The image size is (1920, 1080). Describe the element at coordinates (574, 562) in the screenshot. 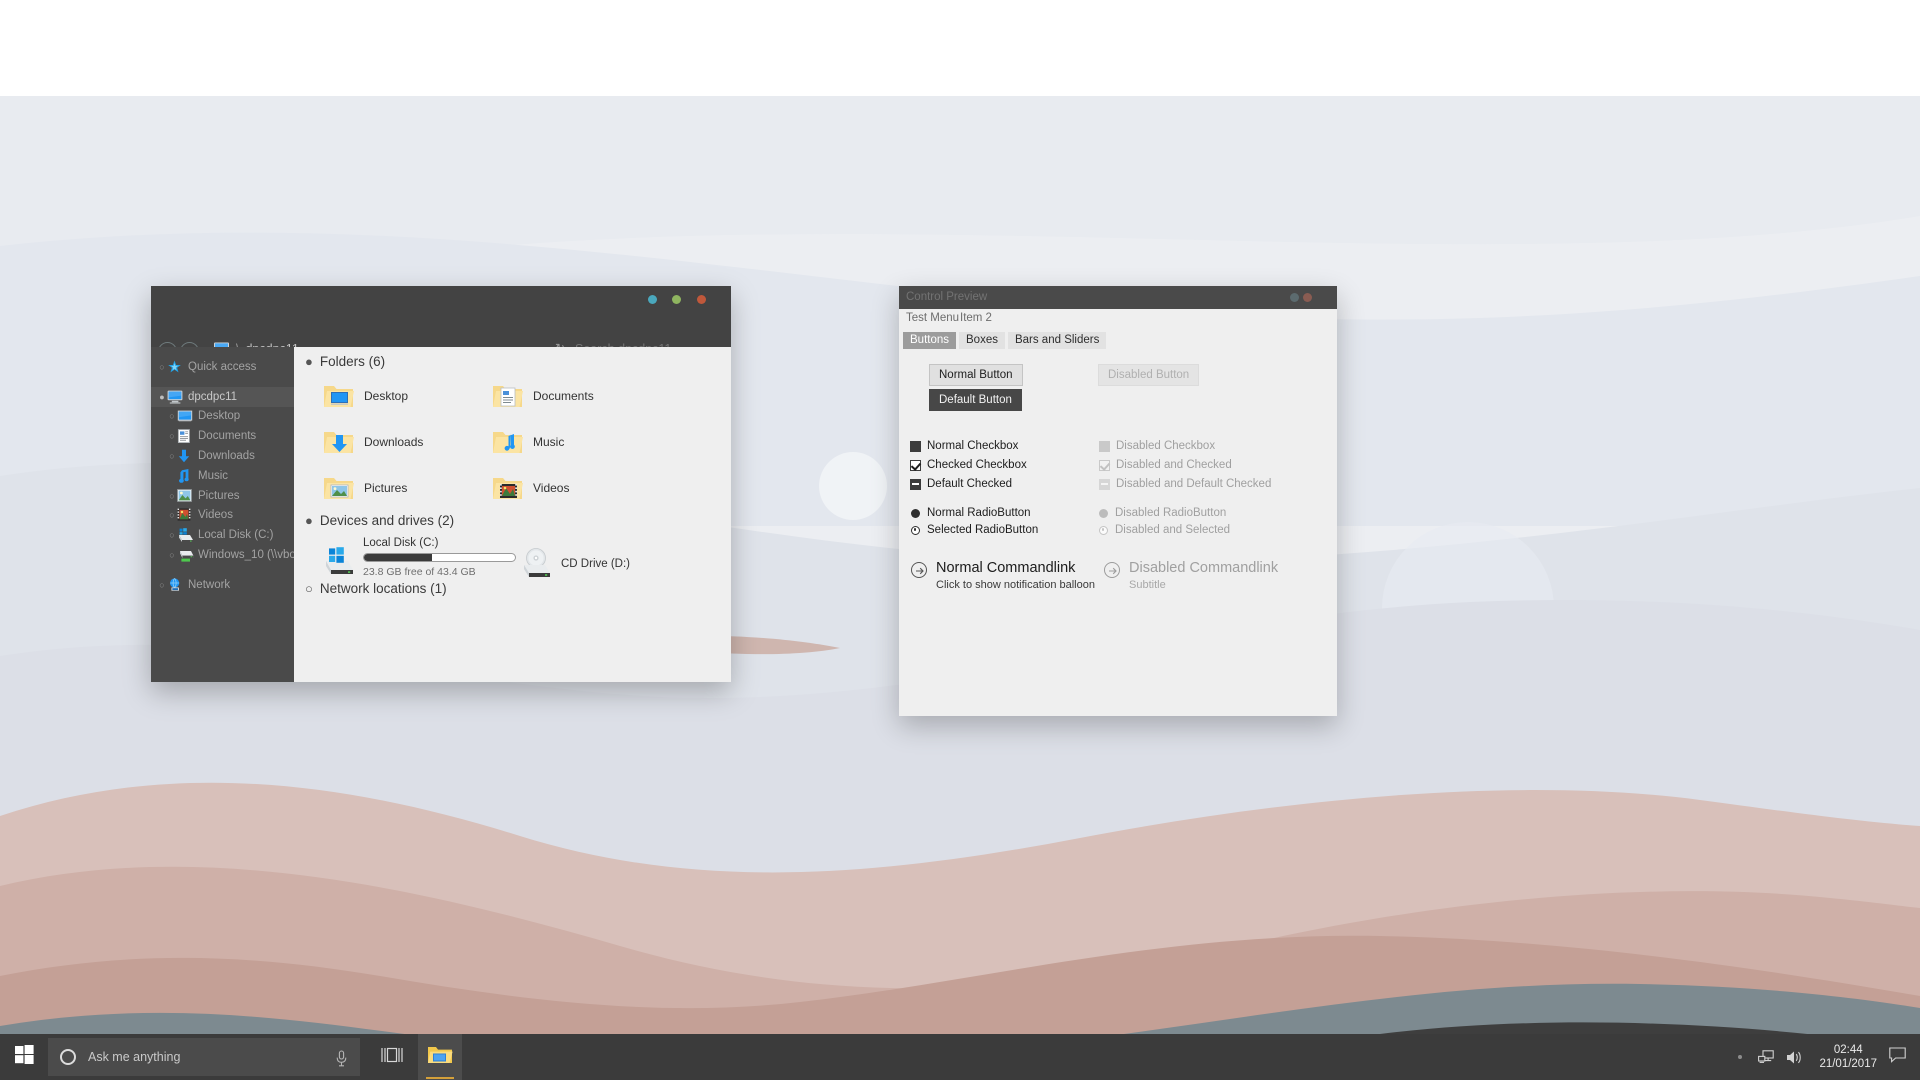

I see `drive-item-cd: CD Drive (D:)` at that location.